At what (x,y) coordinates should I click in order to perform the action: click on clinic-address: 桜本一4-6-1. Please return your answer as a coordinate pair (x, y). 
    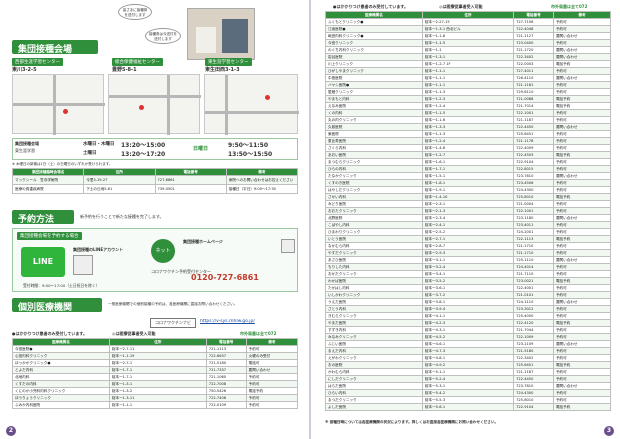
    Looking at the image, I should click on (468, 344).